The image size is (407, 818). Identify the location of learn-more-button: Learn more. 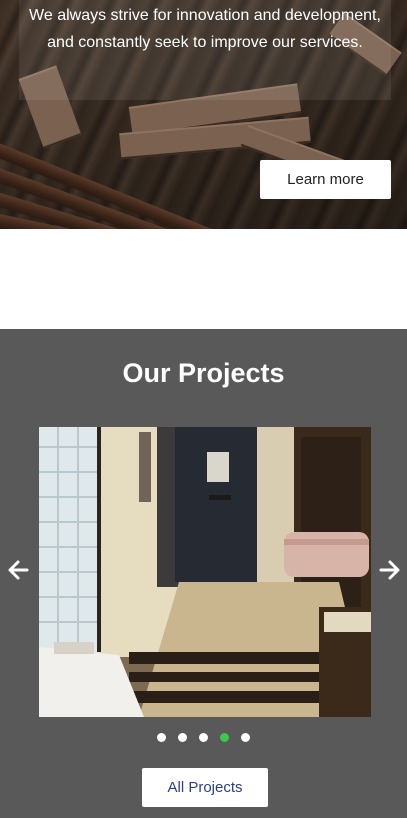
(325, 179).